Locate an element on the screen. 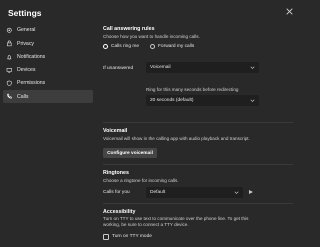  ringtone-value: Default is located at coordinates (158, 192).